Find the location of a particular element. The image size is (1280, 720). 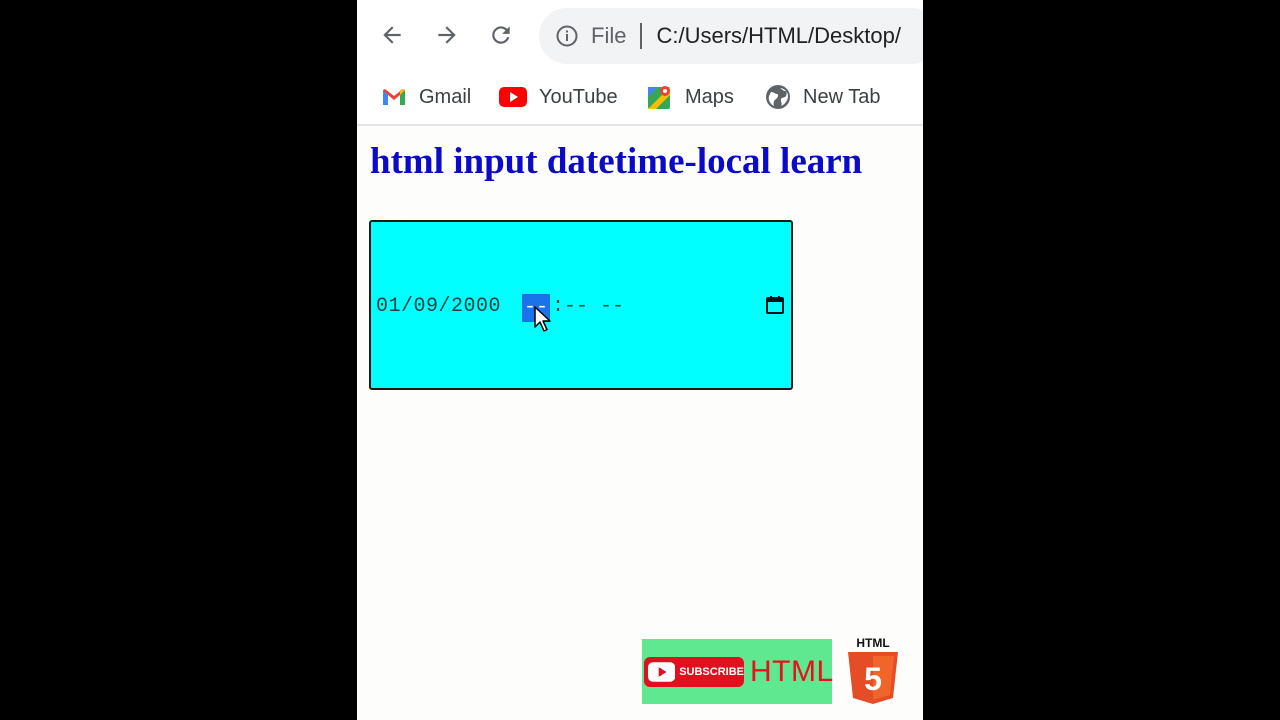

info-icon is located at coordinates (567, 36).